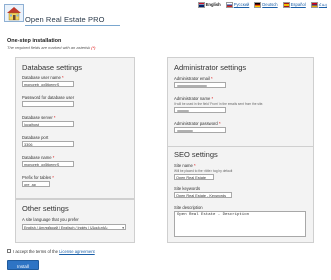 The image size is (331, 280). I want to click on site-keywords-label: Site keywords, so click(187, 188).